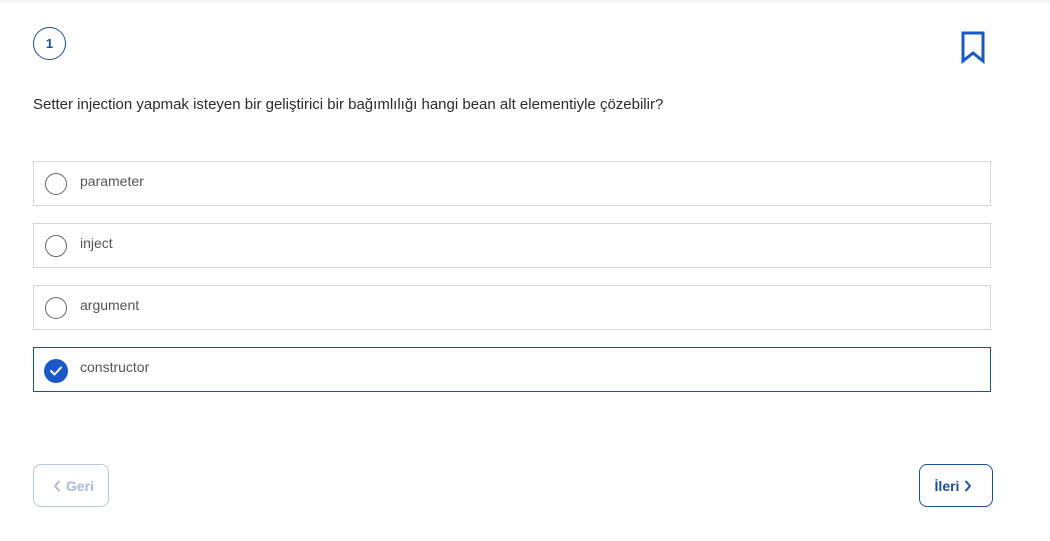 This screenshot has width=1050, height=541. I want to click on next-label: İleri, so click(947, 485).